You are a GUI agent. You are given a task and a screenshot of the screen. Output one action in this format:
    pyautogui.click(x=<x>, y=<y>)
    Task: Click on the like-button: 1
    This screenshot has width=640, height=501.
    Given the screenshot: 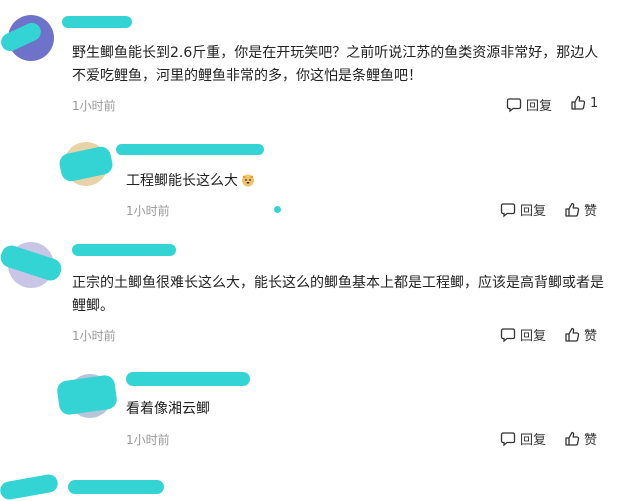 What is the action you would take?
    pyautogui.click(x=584, y=103)
    